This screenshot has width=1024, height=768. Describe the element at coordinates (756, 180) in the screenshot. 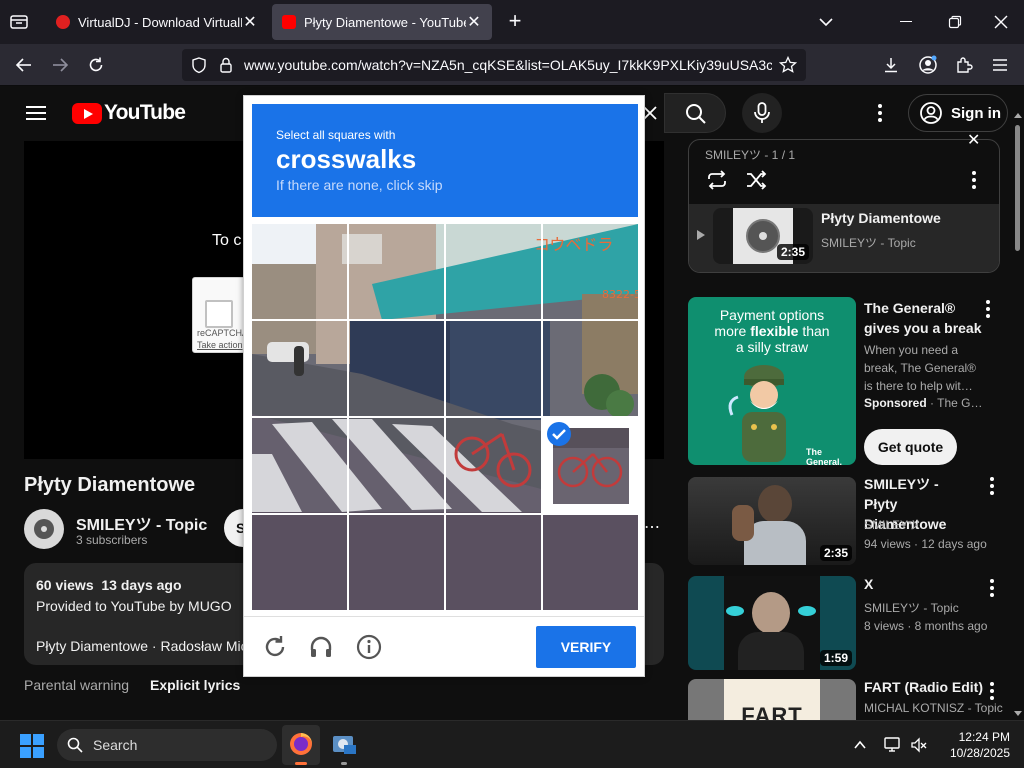

I see `shuffle-icon` at that location.